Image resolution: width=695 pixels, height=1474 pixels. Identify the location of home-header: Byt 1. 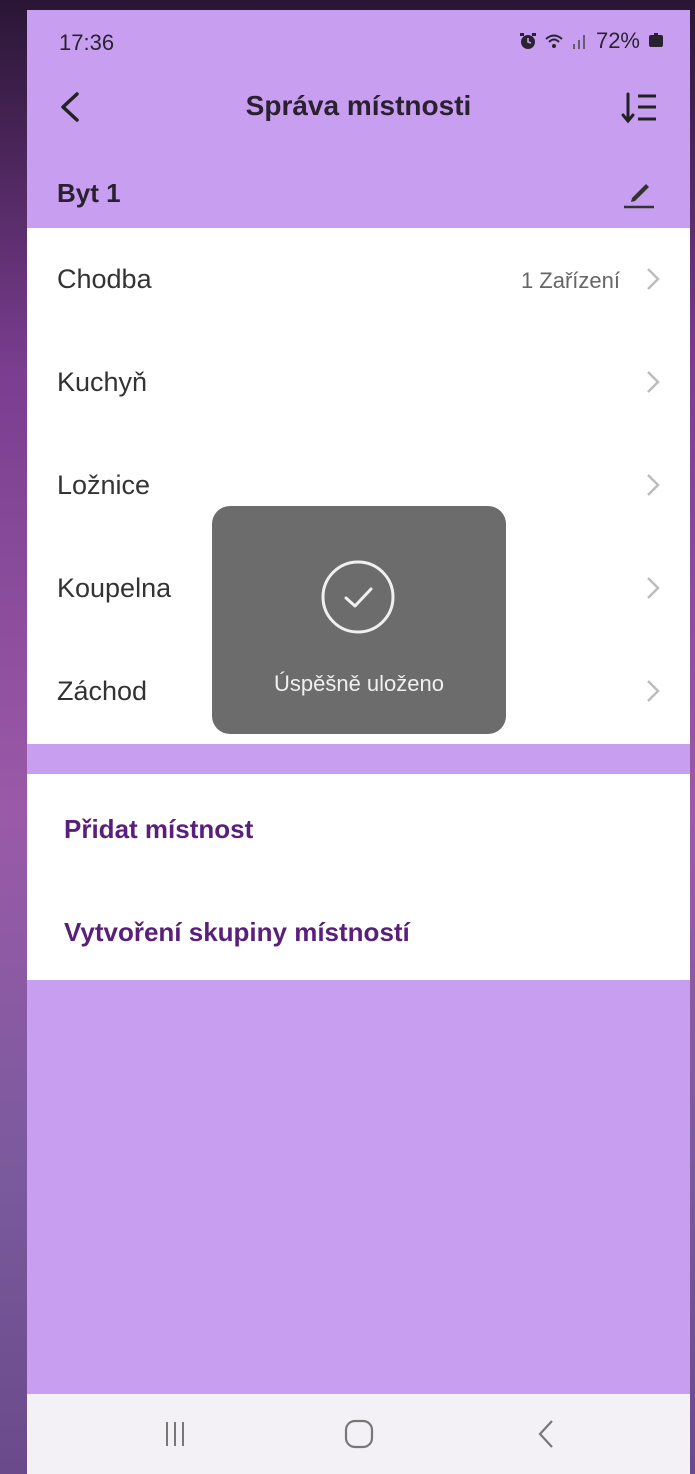
(358, 194).